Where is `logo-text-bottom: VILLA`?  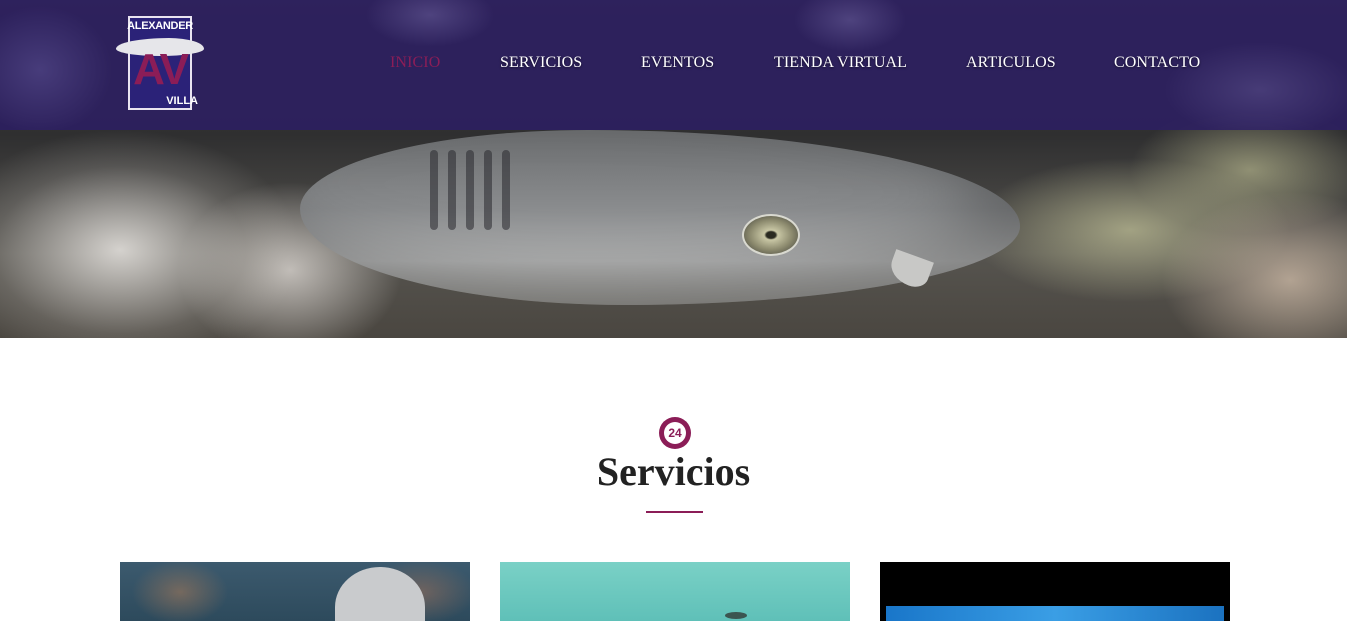
logo-text-bottom: VILLA is located at coordinates (182, 101).